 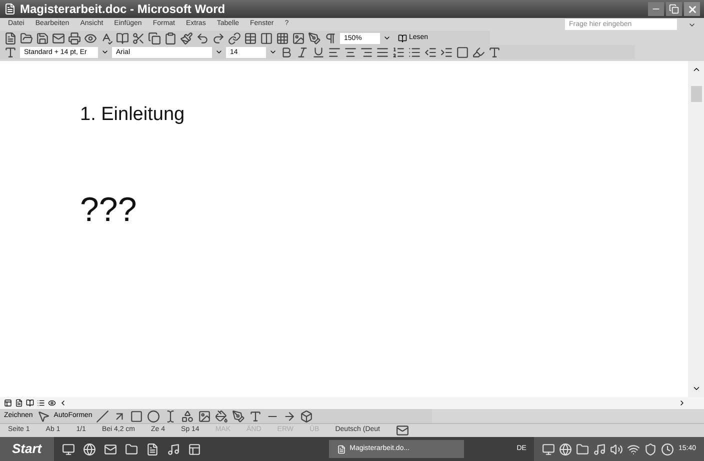 I want to click on undo-icon, so click(x=202, y=38).